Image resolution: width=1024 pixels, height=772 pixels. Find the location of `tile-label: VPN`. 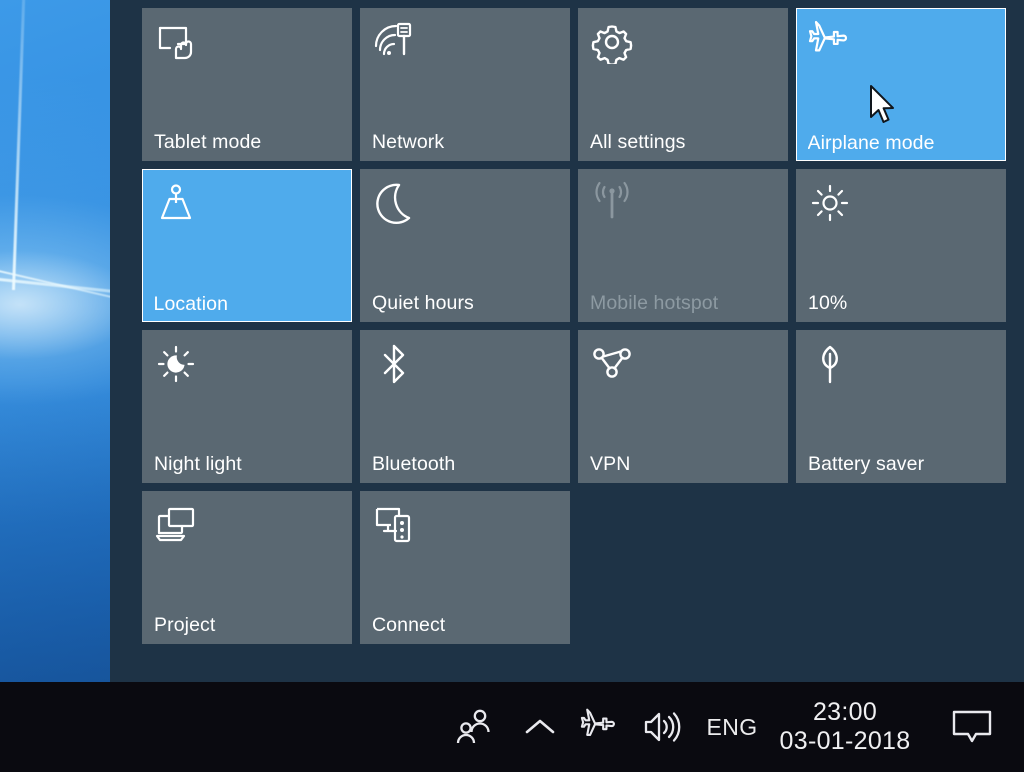

tile-label: VPN is located at coordinates (610, 464).